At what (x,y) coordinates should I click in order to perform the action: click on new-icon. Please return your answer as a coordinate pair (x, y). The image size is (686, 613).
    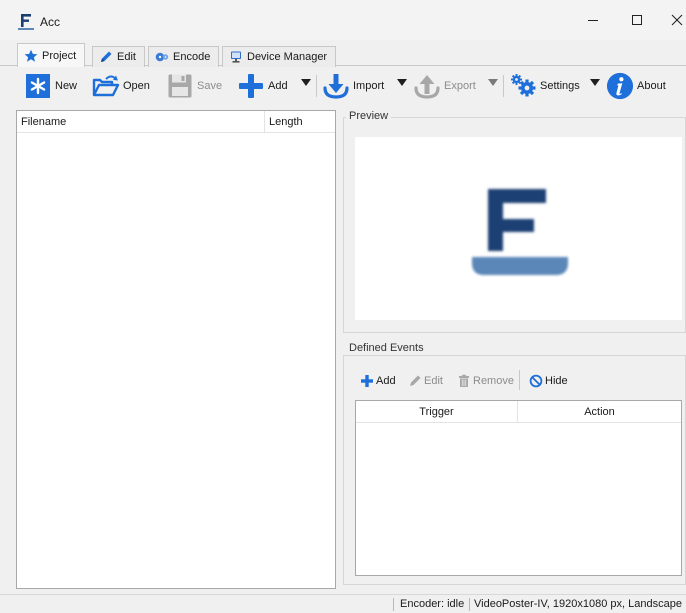
    Looking at the image, I should click on (38, 86).